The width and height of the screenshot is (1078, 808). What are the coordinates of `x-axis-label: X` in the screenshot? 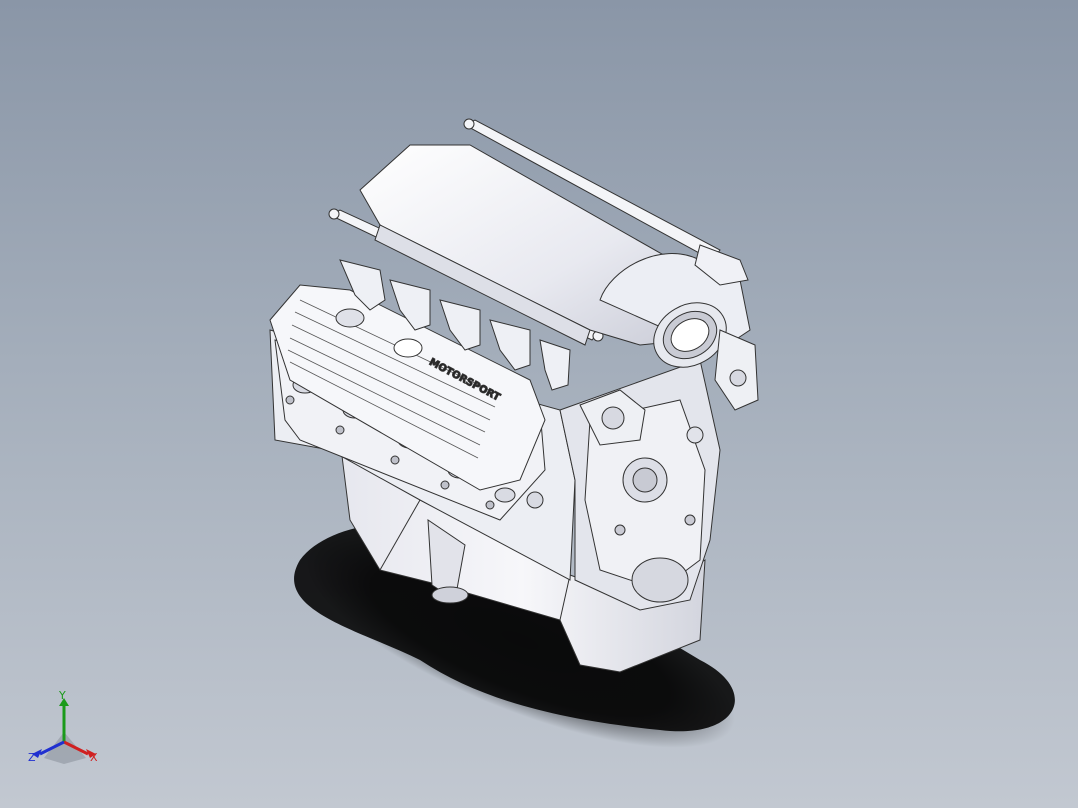 It's located at (94, 757).